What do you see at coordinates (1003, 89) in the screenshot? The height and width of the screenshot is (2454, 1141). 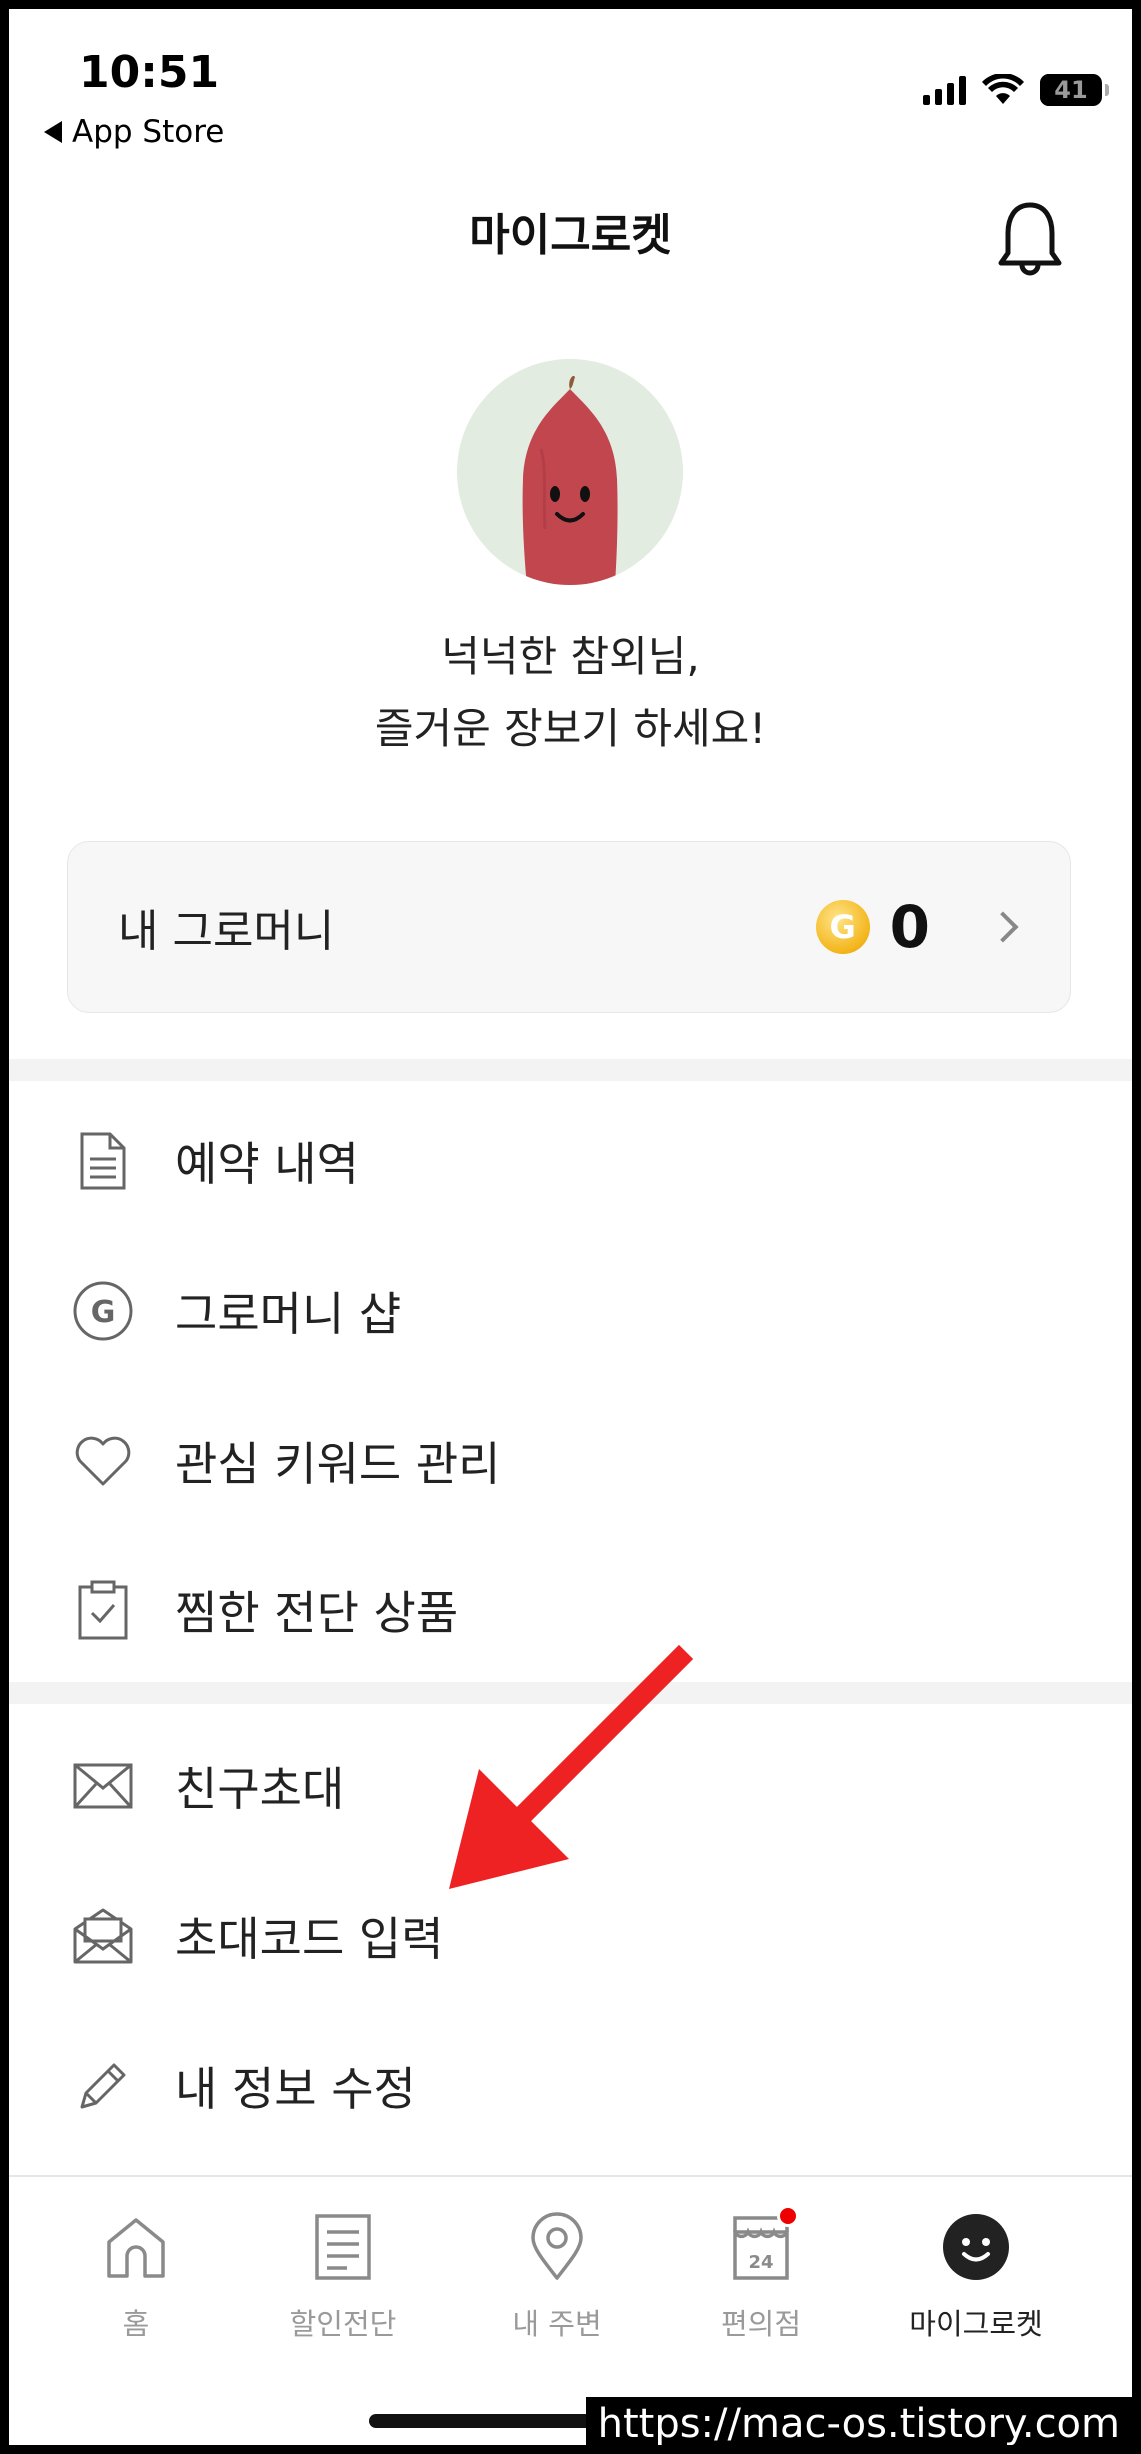 I see `wifi-icon` at bounding box center [1003, 89].